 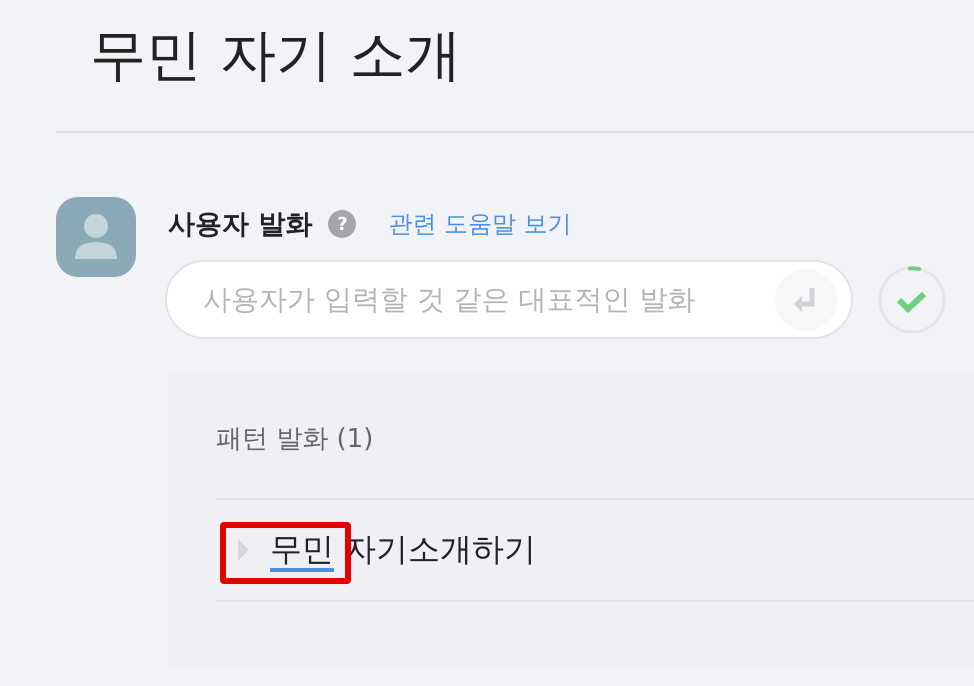 What do you see at coordinates (342, 224) in the screenshot?
I see `help-icon: ?` at bounding box center [342, 224].